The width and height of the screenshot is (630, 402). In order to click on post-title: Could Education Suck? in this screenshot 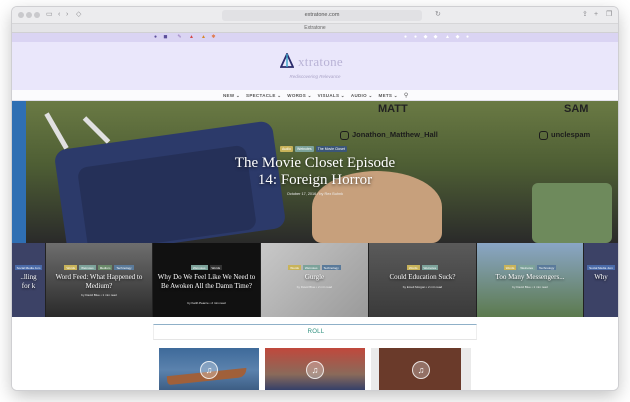, I will do `click(422, 277)`.